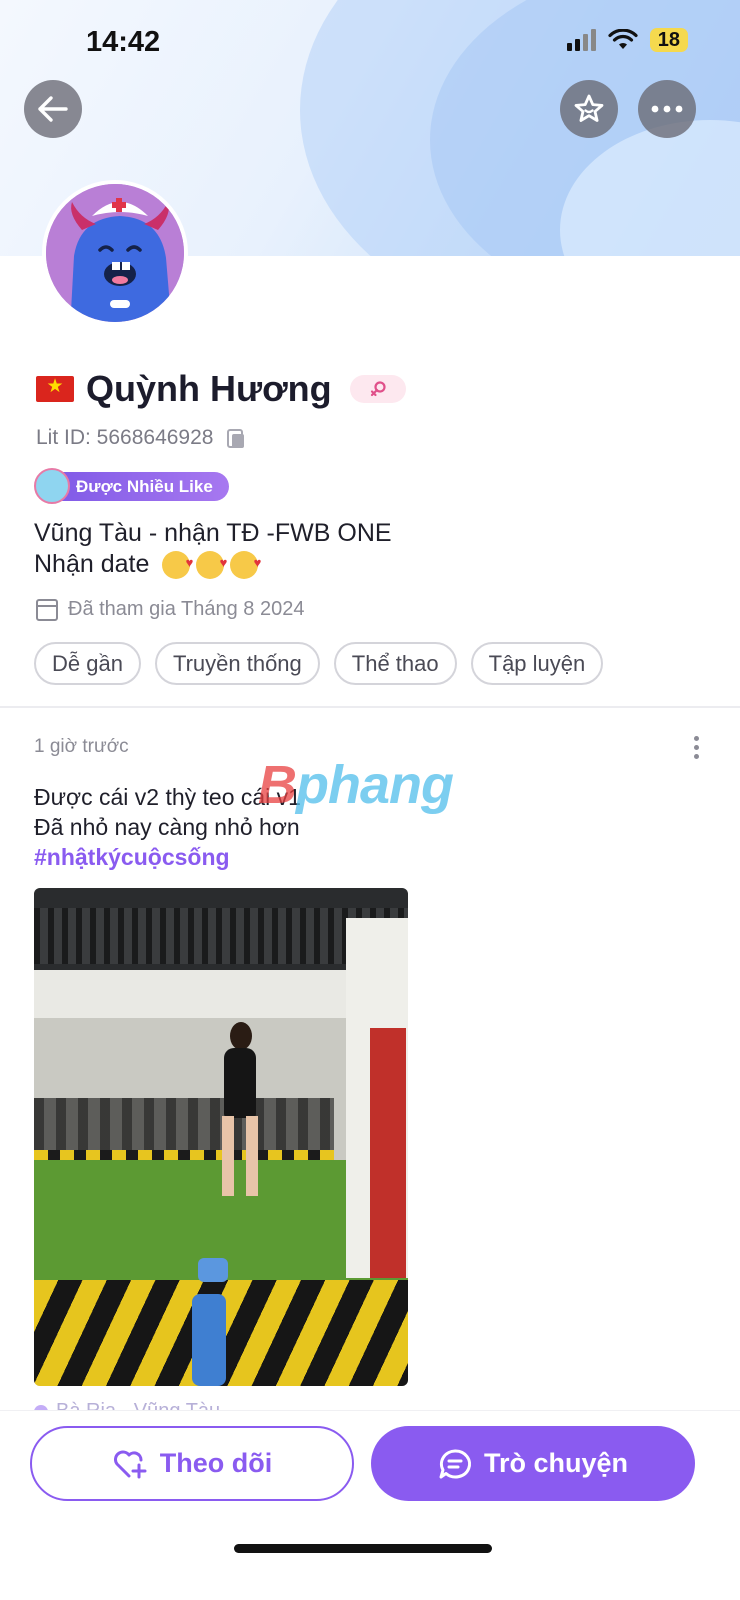  I want to click on badge-mascot-icon, so click(52, 486).